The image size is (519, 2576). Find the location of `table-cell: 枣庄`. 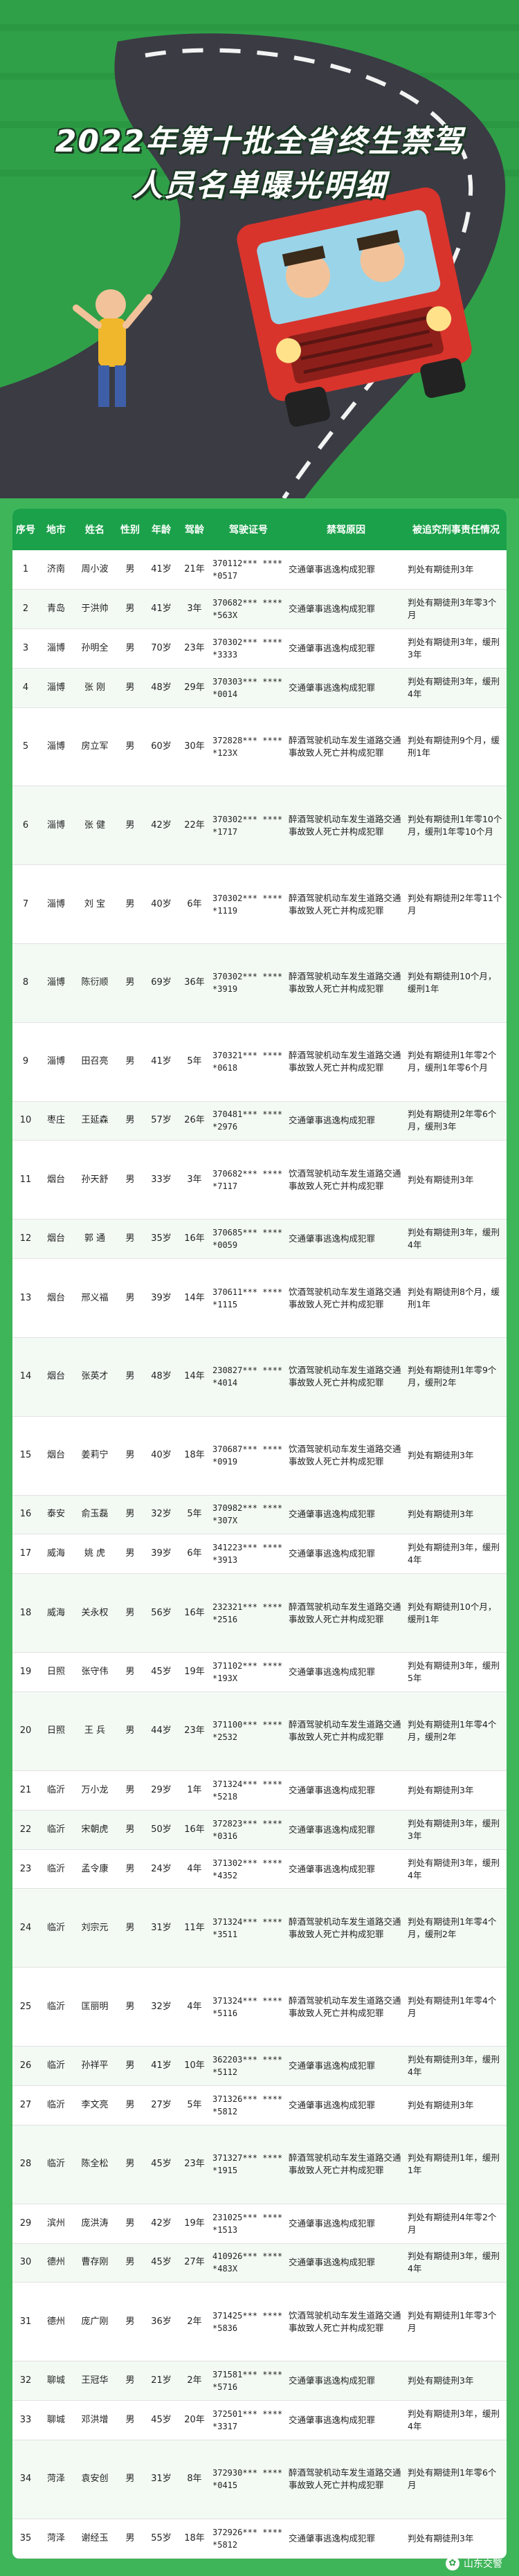

table-cell: 枣庄 is located at coordinates (55, 1120).